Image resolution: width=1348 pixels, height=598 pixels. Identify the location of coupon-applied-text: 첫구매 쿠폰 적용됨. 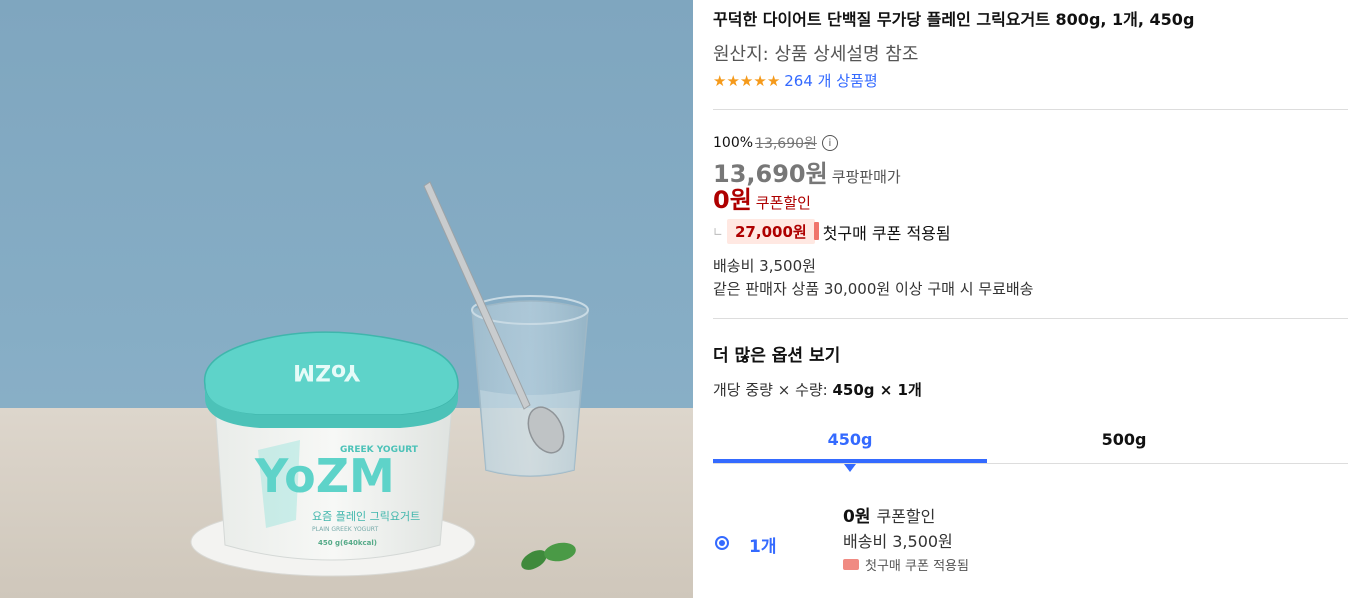
(886, 233).